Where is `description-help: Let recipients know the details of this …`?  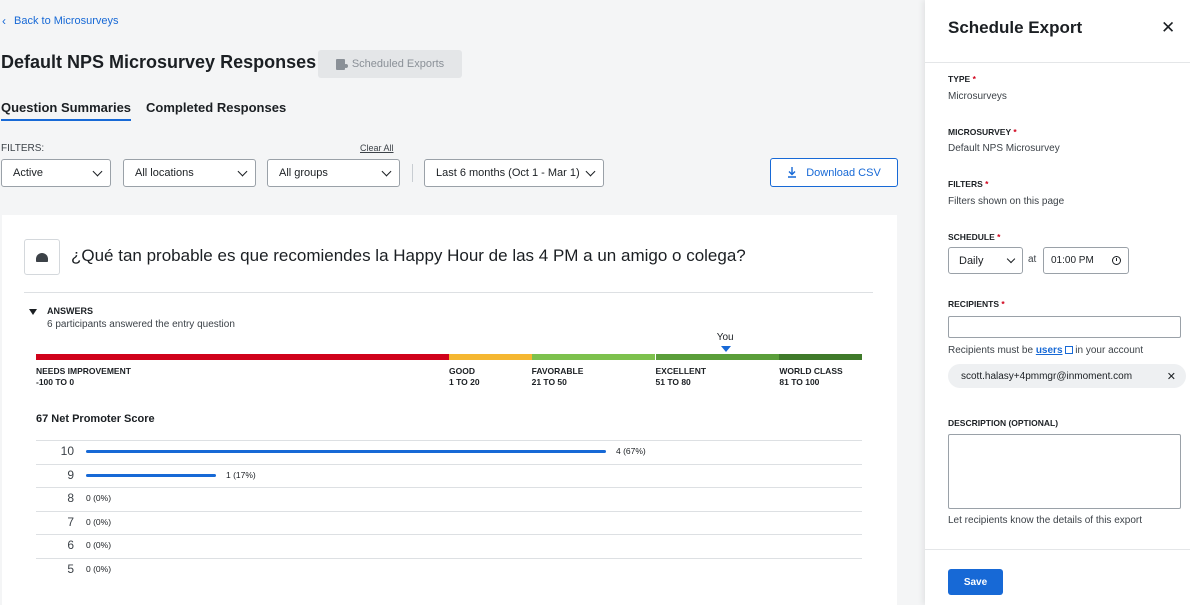
description-help: Let recipients know the details of this … is located at coordinates (1045, 520).